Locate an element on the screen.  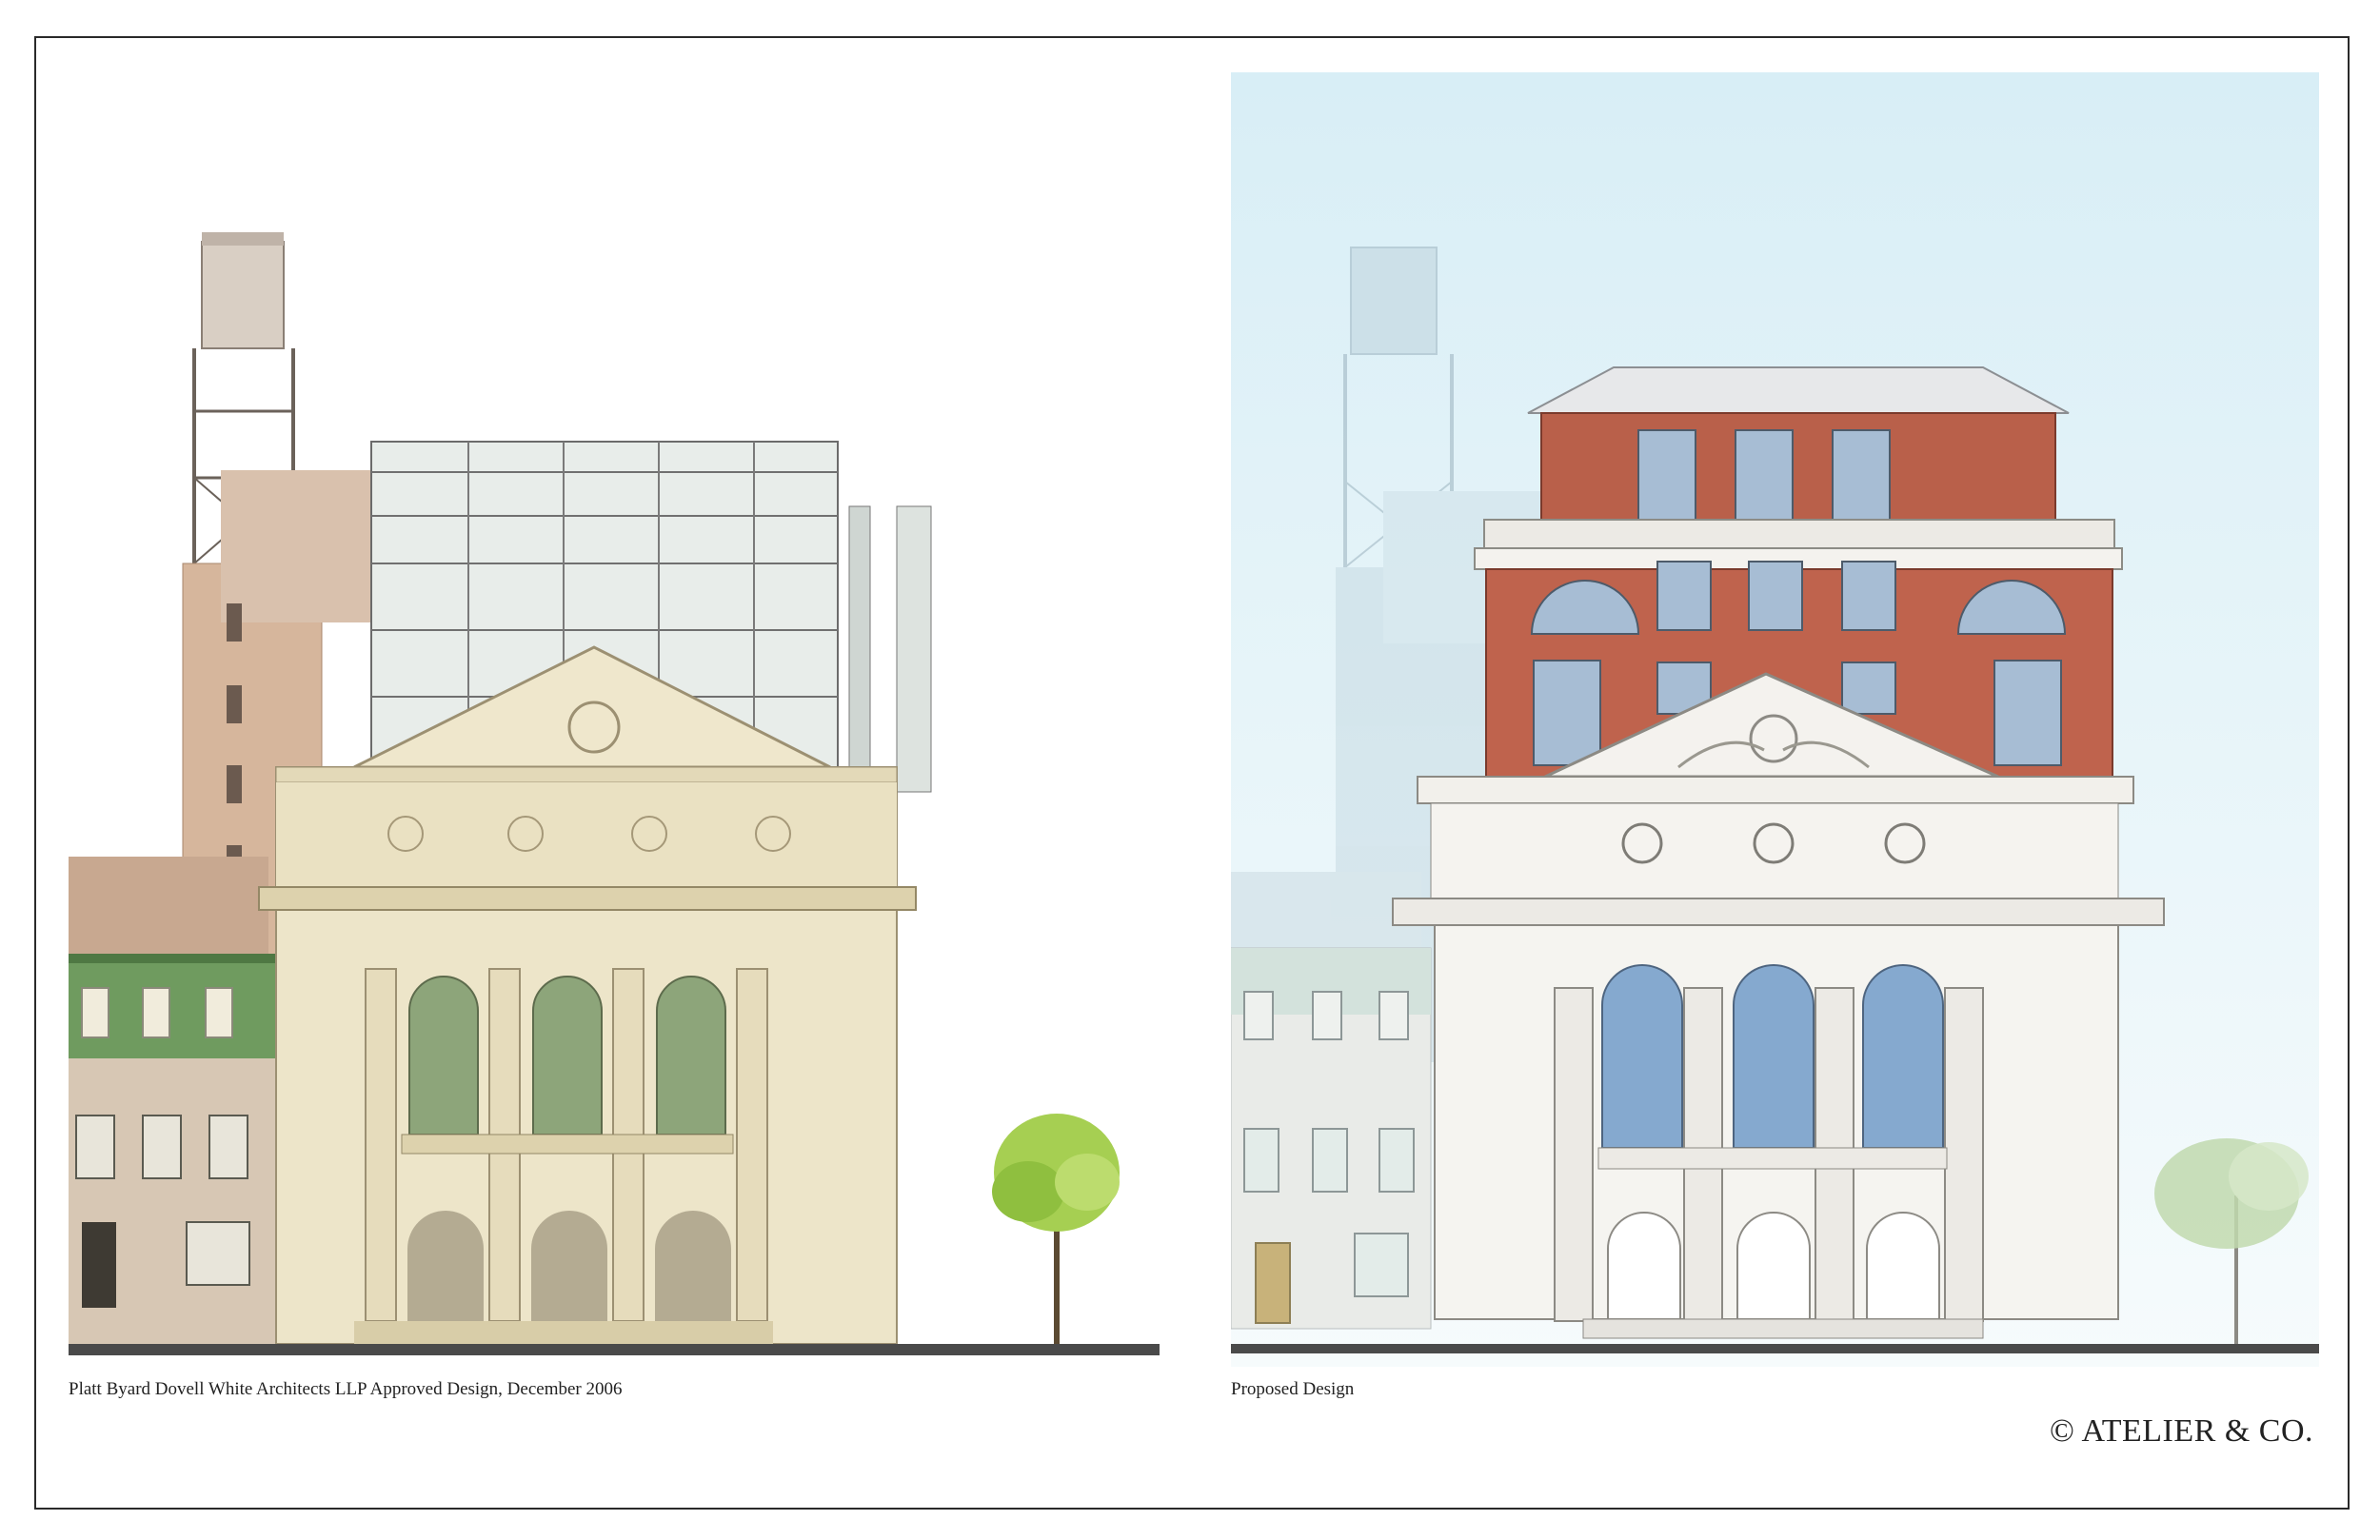
tree-left is located at coordinates (1056, 1229).